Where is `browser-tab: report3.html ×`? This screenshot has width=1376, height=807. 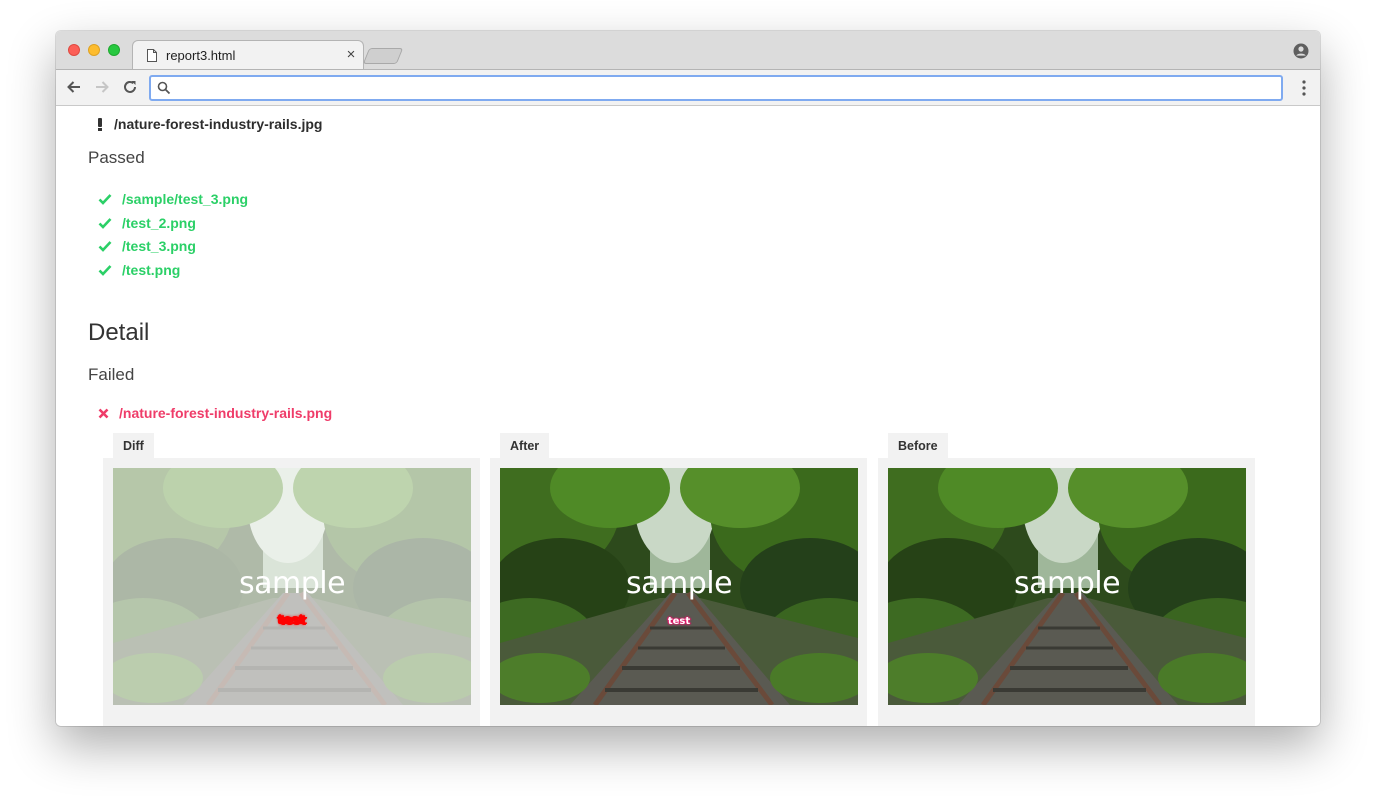 browser-tab: report3.html × is located at coordinates (248, 55).